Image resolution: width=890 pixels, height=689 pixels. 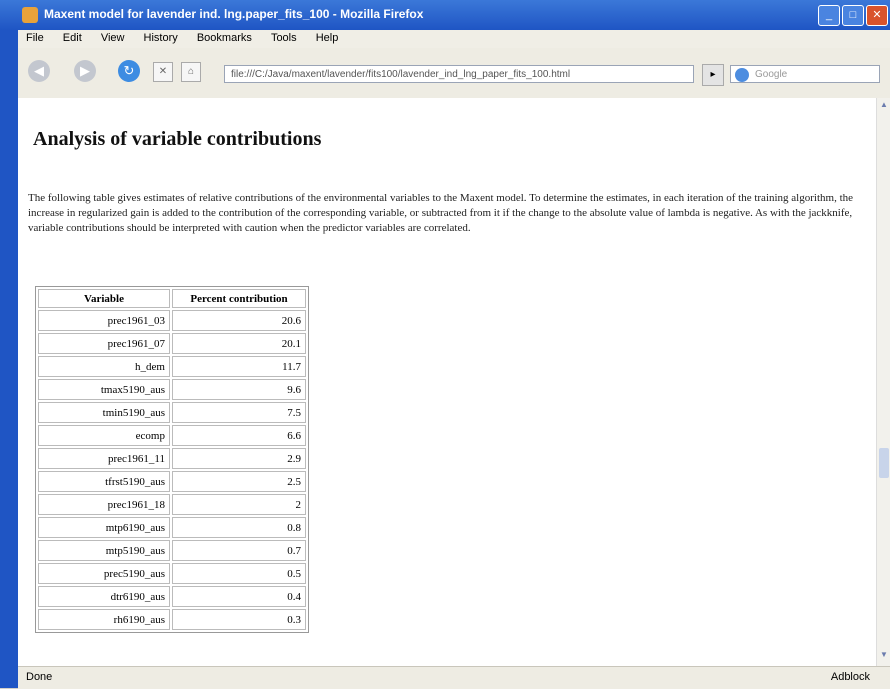 What do you see at coordinates (30, 15) in the screenshot?
I see `firefox-icon` at bounding box center [30, 15].